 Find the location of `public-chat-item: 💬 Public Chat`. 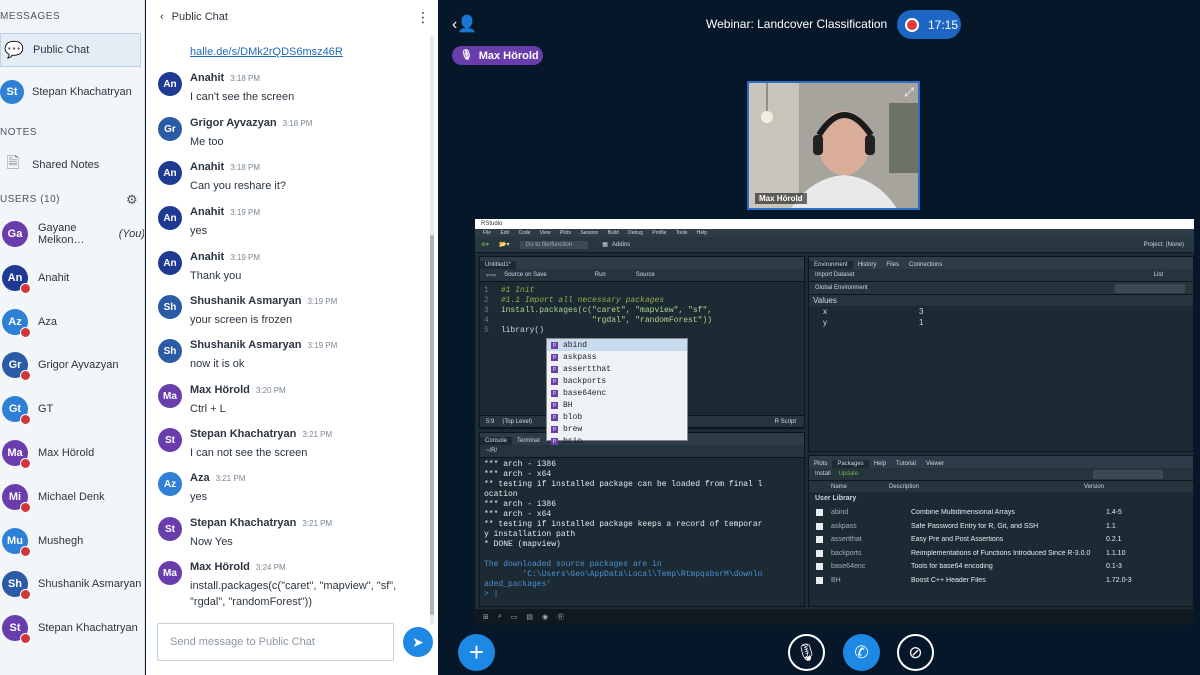

public-chat-item: 💬 Public Chat is located at coordinates (70, 50).